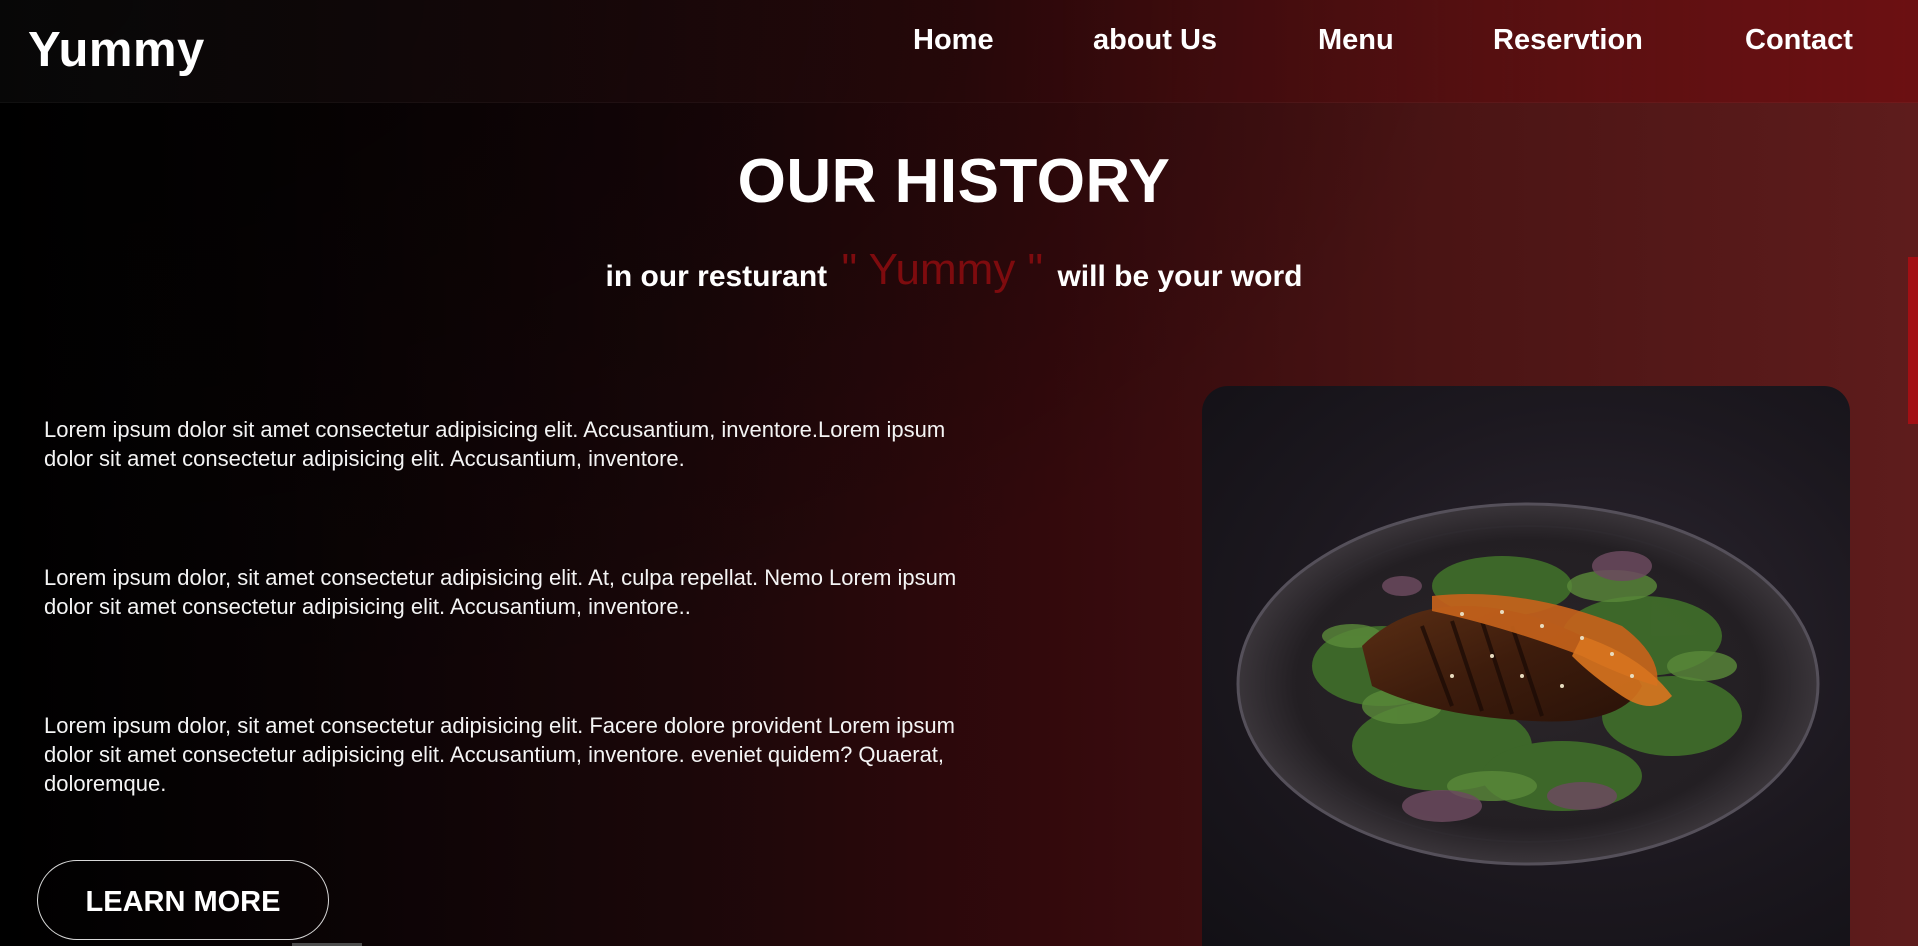 The height and width of the screenshot is (946, 1918). What do you see at coordinates (1568, 40) in the screenshot?
I see `nav-item-reservation: Reservtion` at bounding box center [1568, 40].